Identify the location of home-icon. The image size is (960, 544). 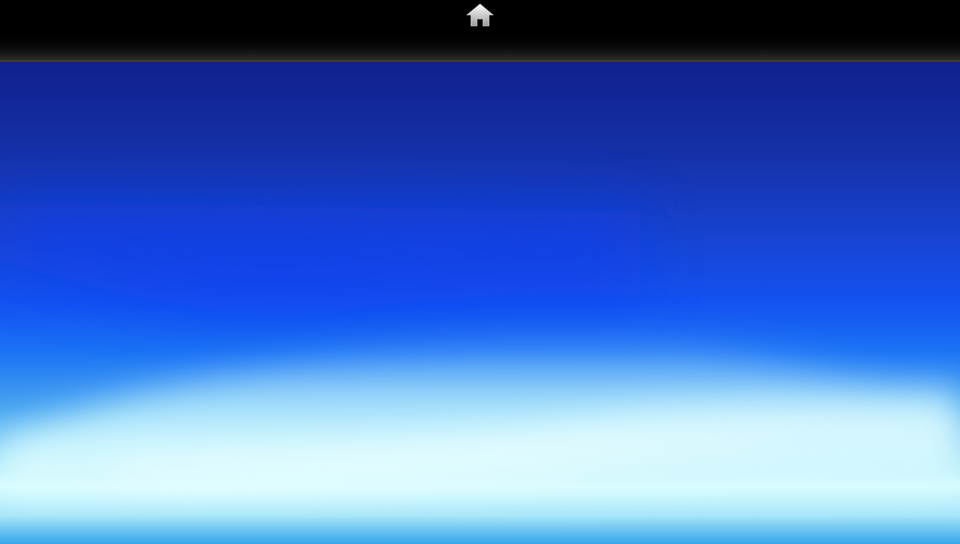
(480, 15).